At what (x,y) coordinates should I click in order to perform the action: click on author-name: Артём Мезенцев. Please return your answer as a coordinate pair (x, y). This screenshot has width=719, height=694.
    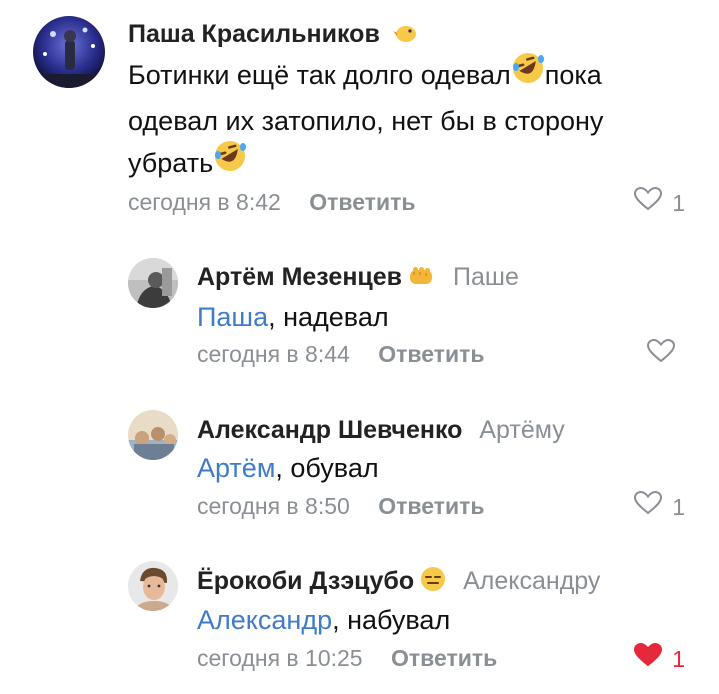
    Looking at the image, I should click on (299, 277).